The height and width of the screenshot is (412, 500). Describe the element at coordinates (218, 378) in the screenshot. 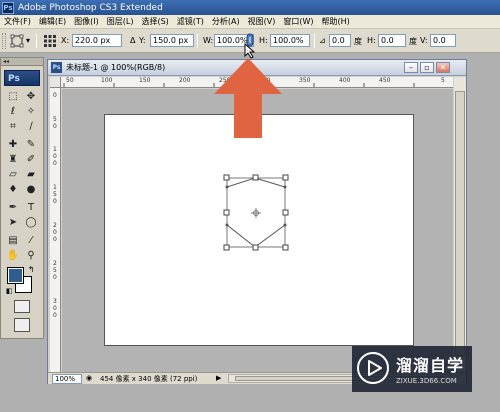

I see `status-menu-arrow-icon: ▶` at that location.